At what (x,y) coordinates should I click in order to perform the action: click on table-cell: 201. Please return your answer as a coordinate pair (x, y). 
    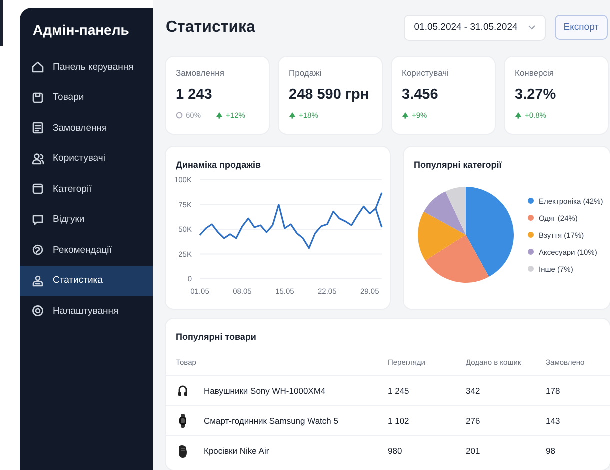
    Looking at the image, I should click on (473, 451).